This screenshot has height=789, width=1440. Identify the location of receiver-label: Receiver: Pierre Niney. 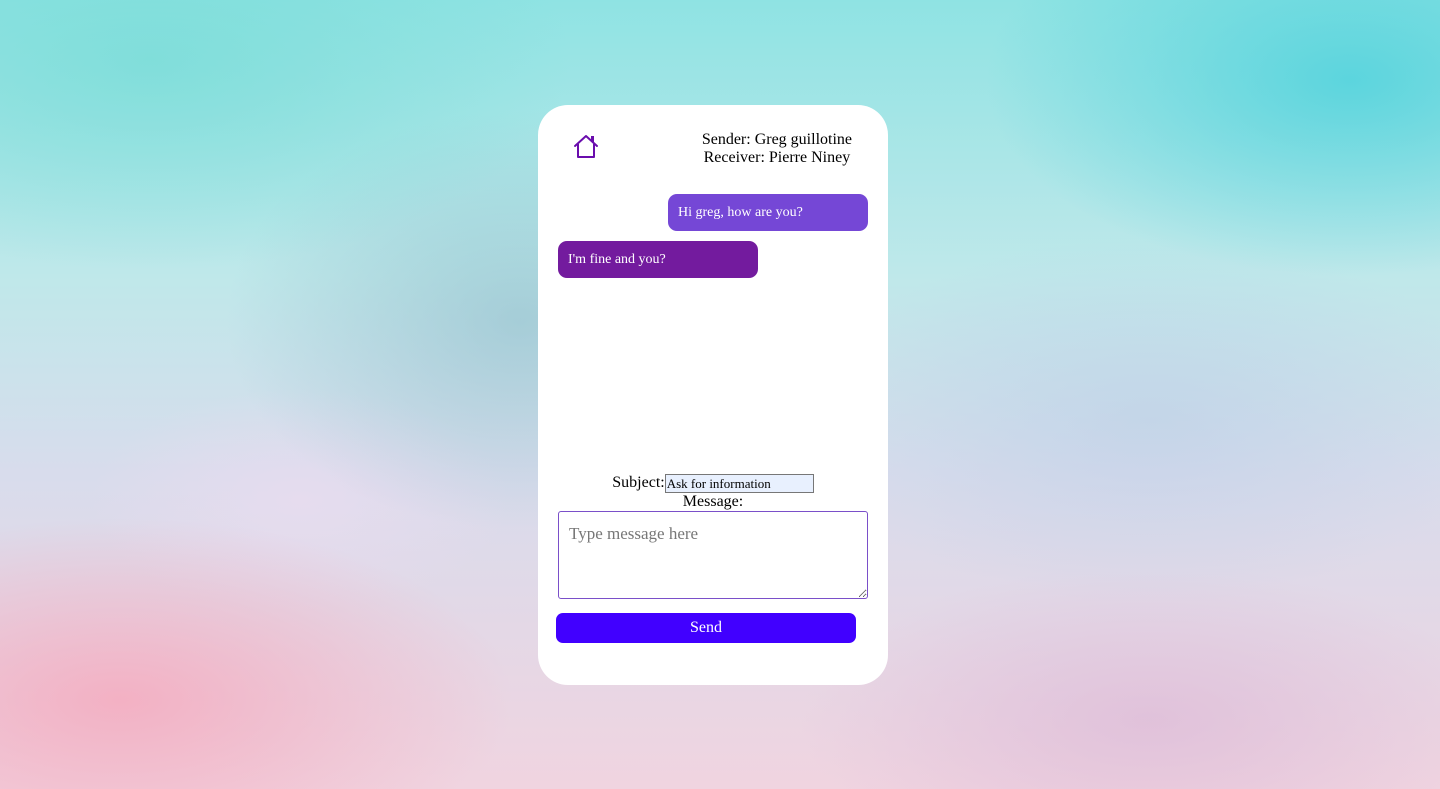
(777, 157).